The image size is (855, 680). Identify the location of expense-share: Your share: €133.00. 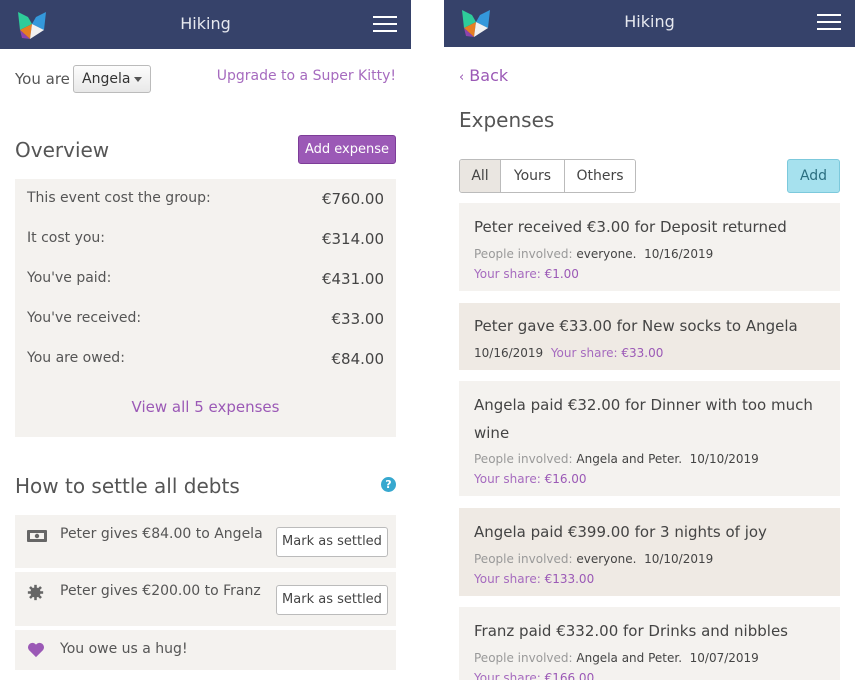
(534, 579).